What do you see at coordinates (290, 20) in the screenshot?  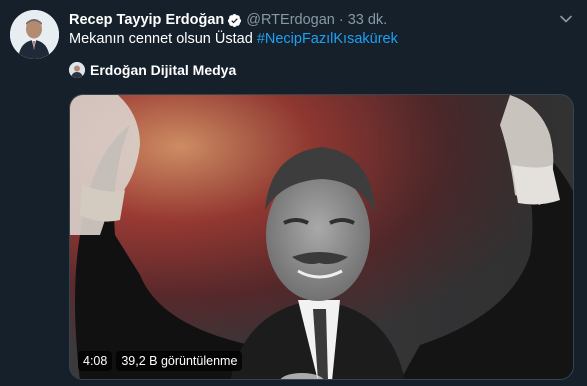 I see `author-handle: @RTErdogan` at bounding box center [290, 20].